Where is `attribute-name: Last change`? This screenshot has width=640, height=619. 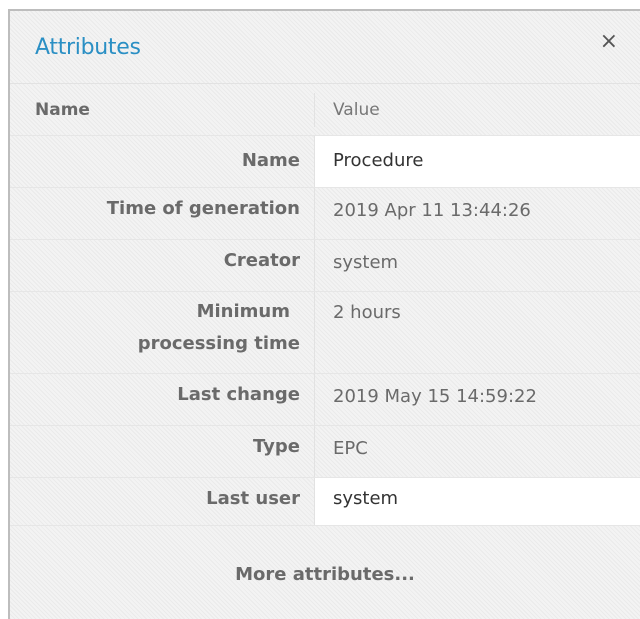 attribute-name: Last change is located at coordinates (238, 394).